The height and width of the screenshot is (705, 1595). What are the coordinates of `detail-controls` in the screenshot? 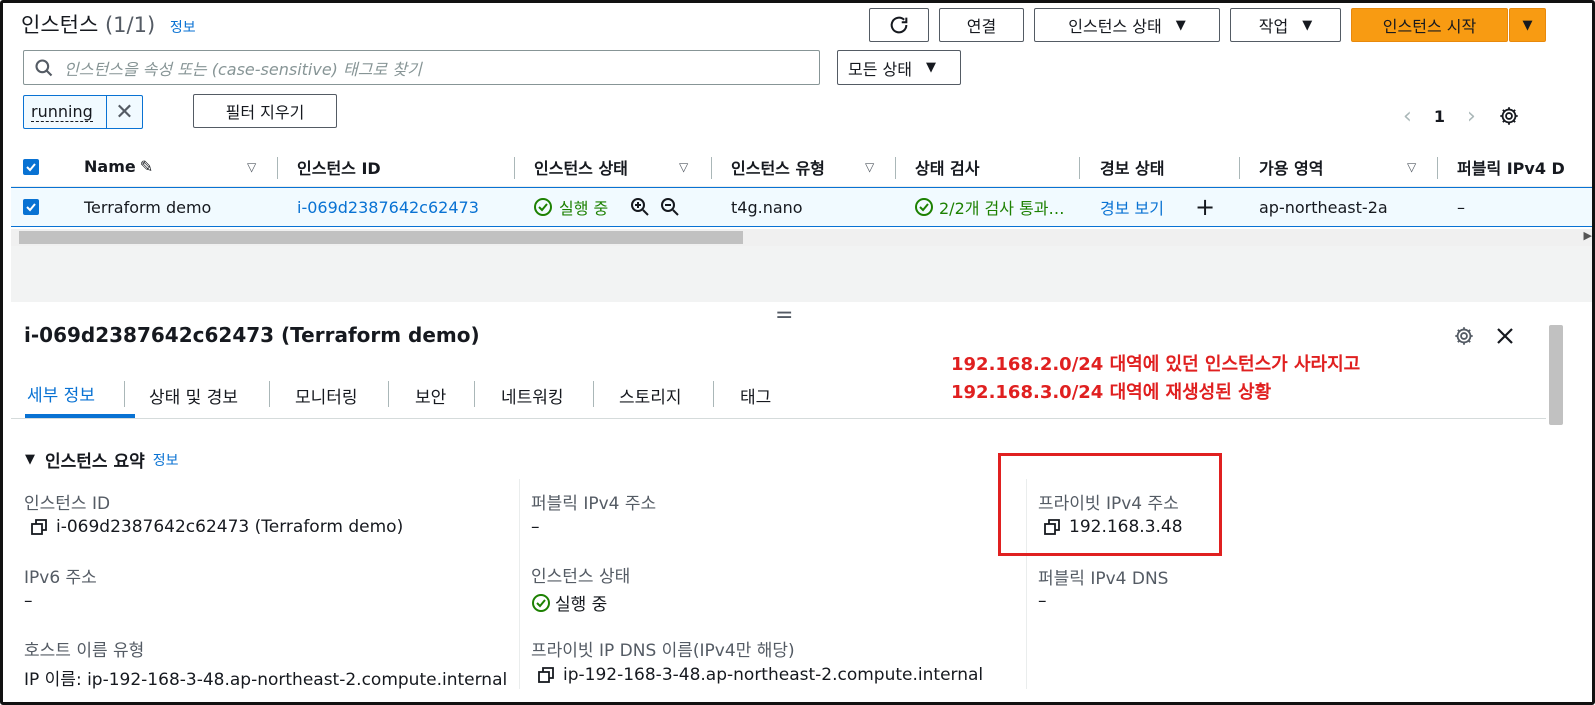 It's located at (1484, 336).